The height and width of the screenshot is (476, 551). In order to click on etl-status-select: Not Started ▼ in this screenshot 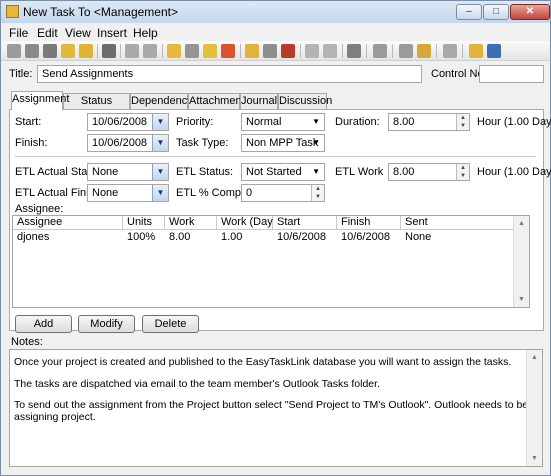, I will do `click(283, 172)`.